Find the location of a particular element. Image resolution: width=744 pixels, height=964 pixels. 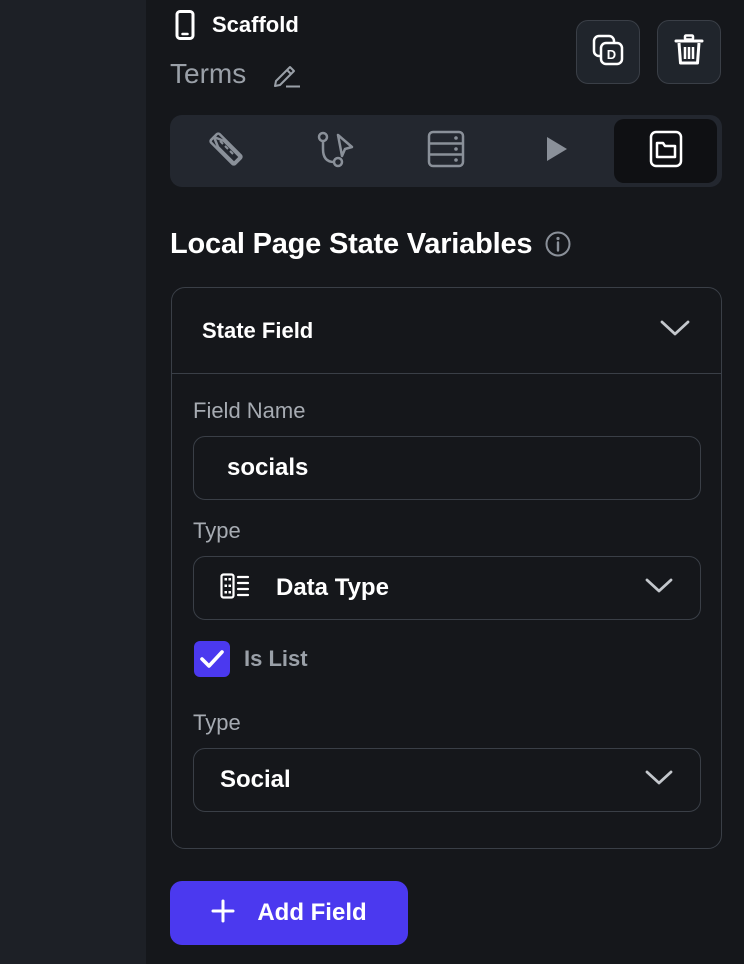

type-label: Type is located at coordinates (217, 530).